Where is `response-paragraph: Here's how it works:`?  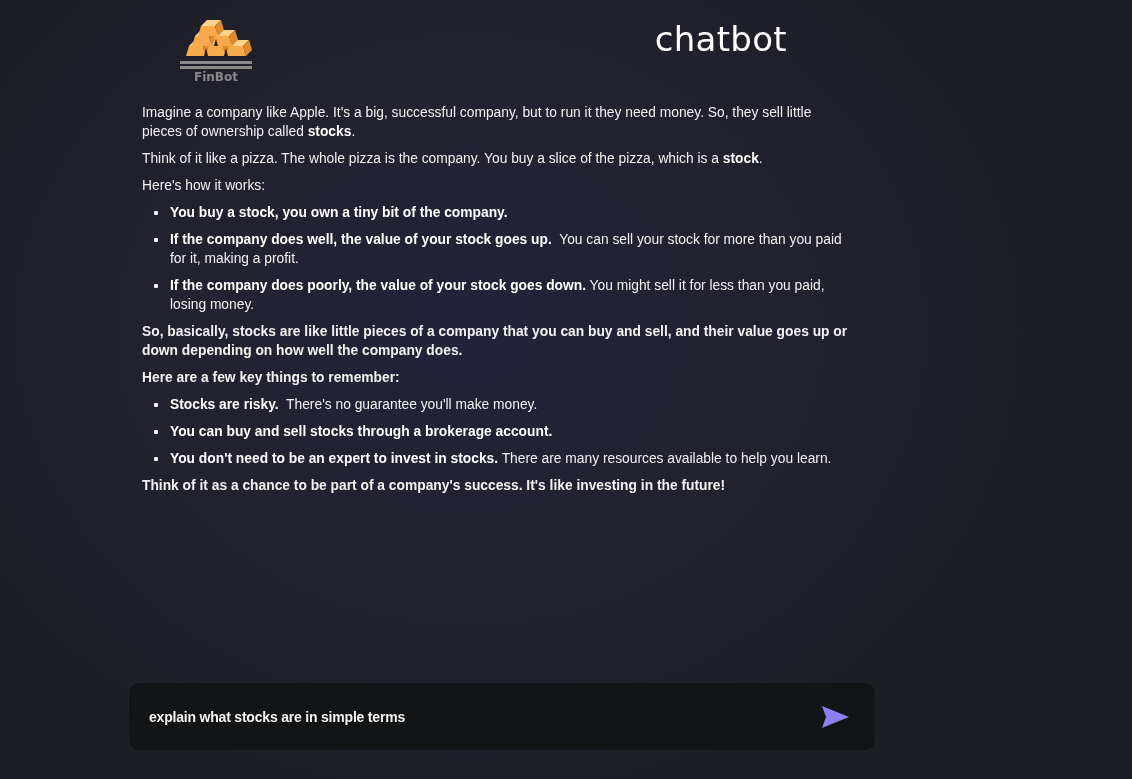
response-paragraph: Here's how it works: is located at coordinates (204, 186).